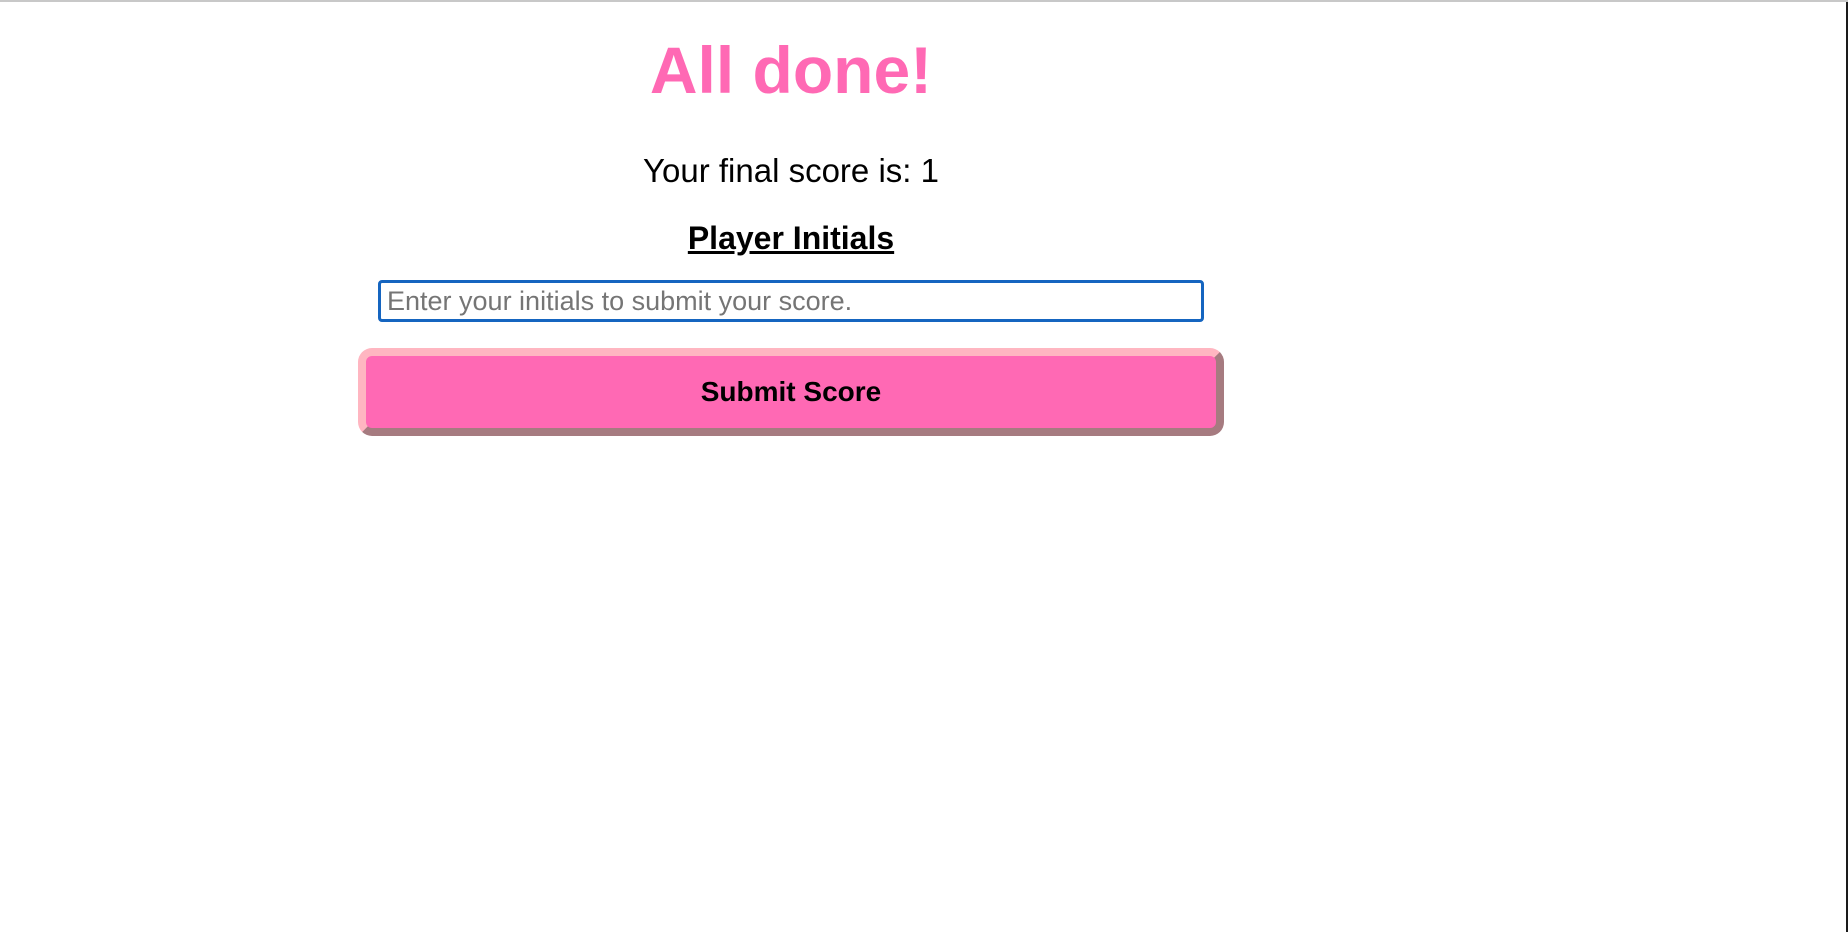 The height and width of the screenshot is (932, 1848). Describe the element at coordinates (791, 70) in the screenshot. I see `page-title: All done!` at that location.